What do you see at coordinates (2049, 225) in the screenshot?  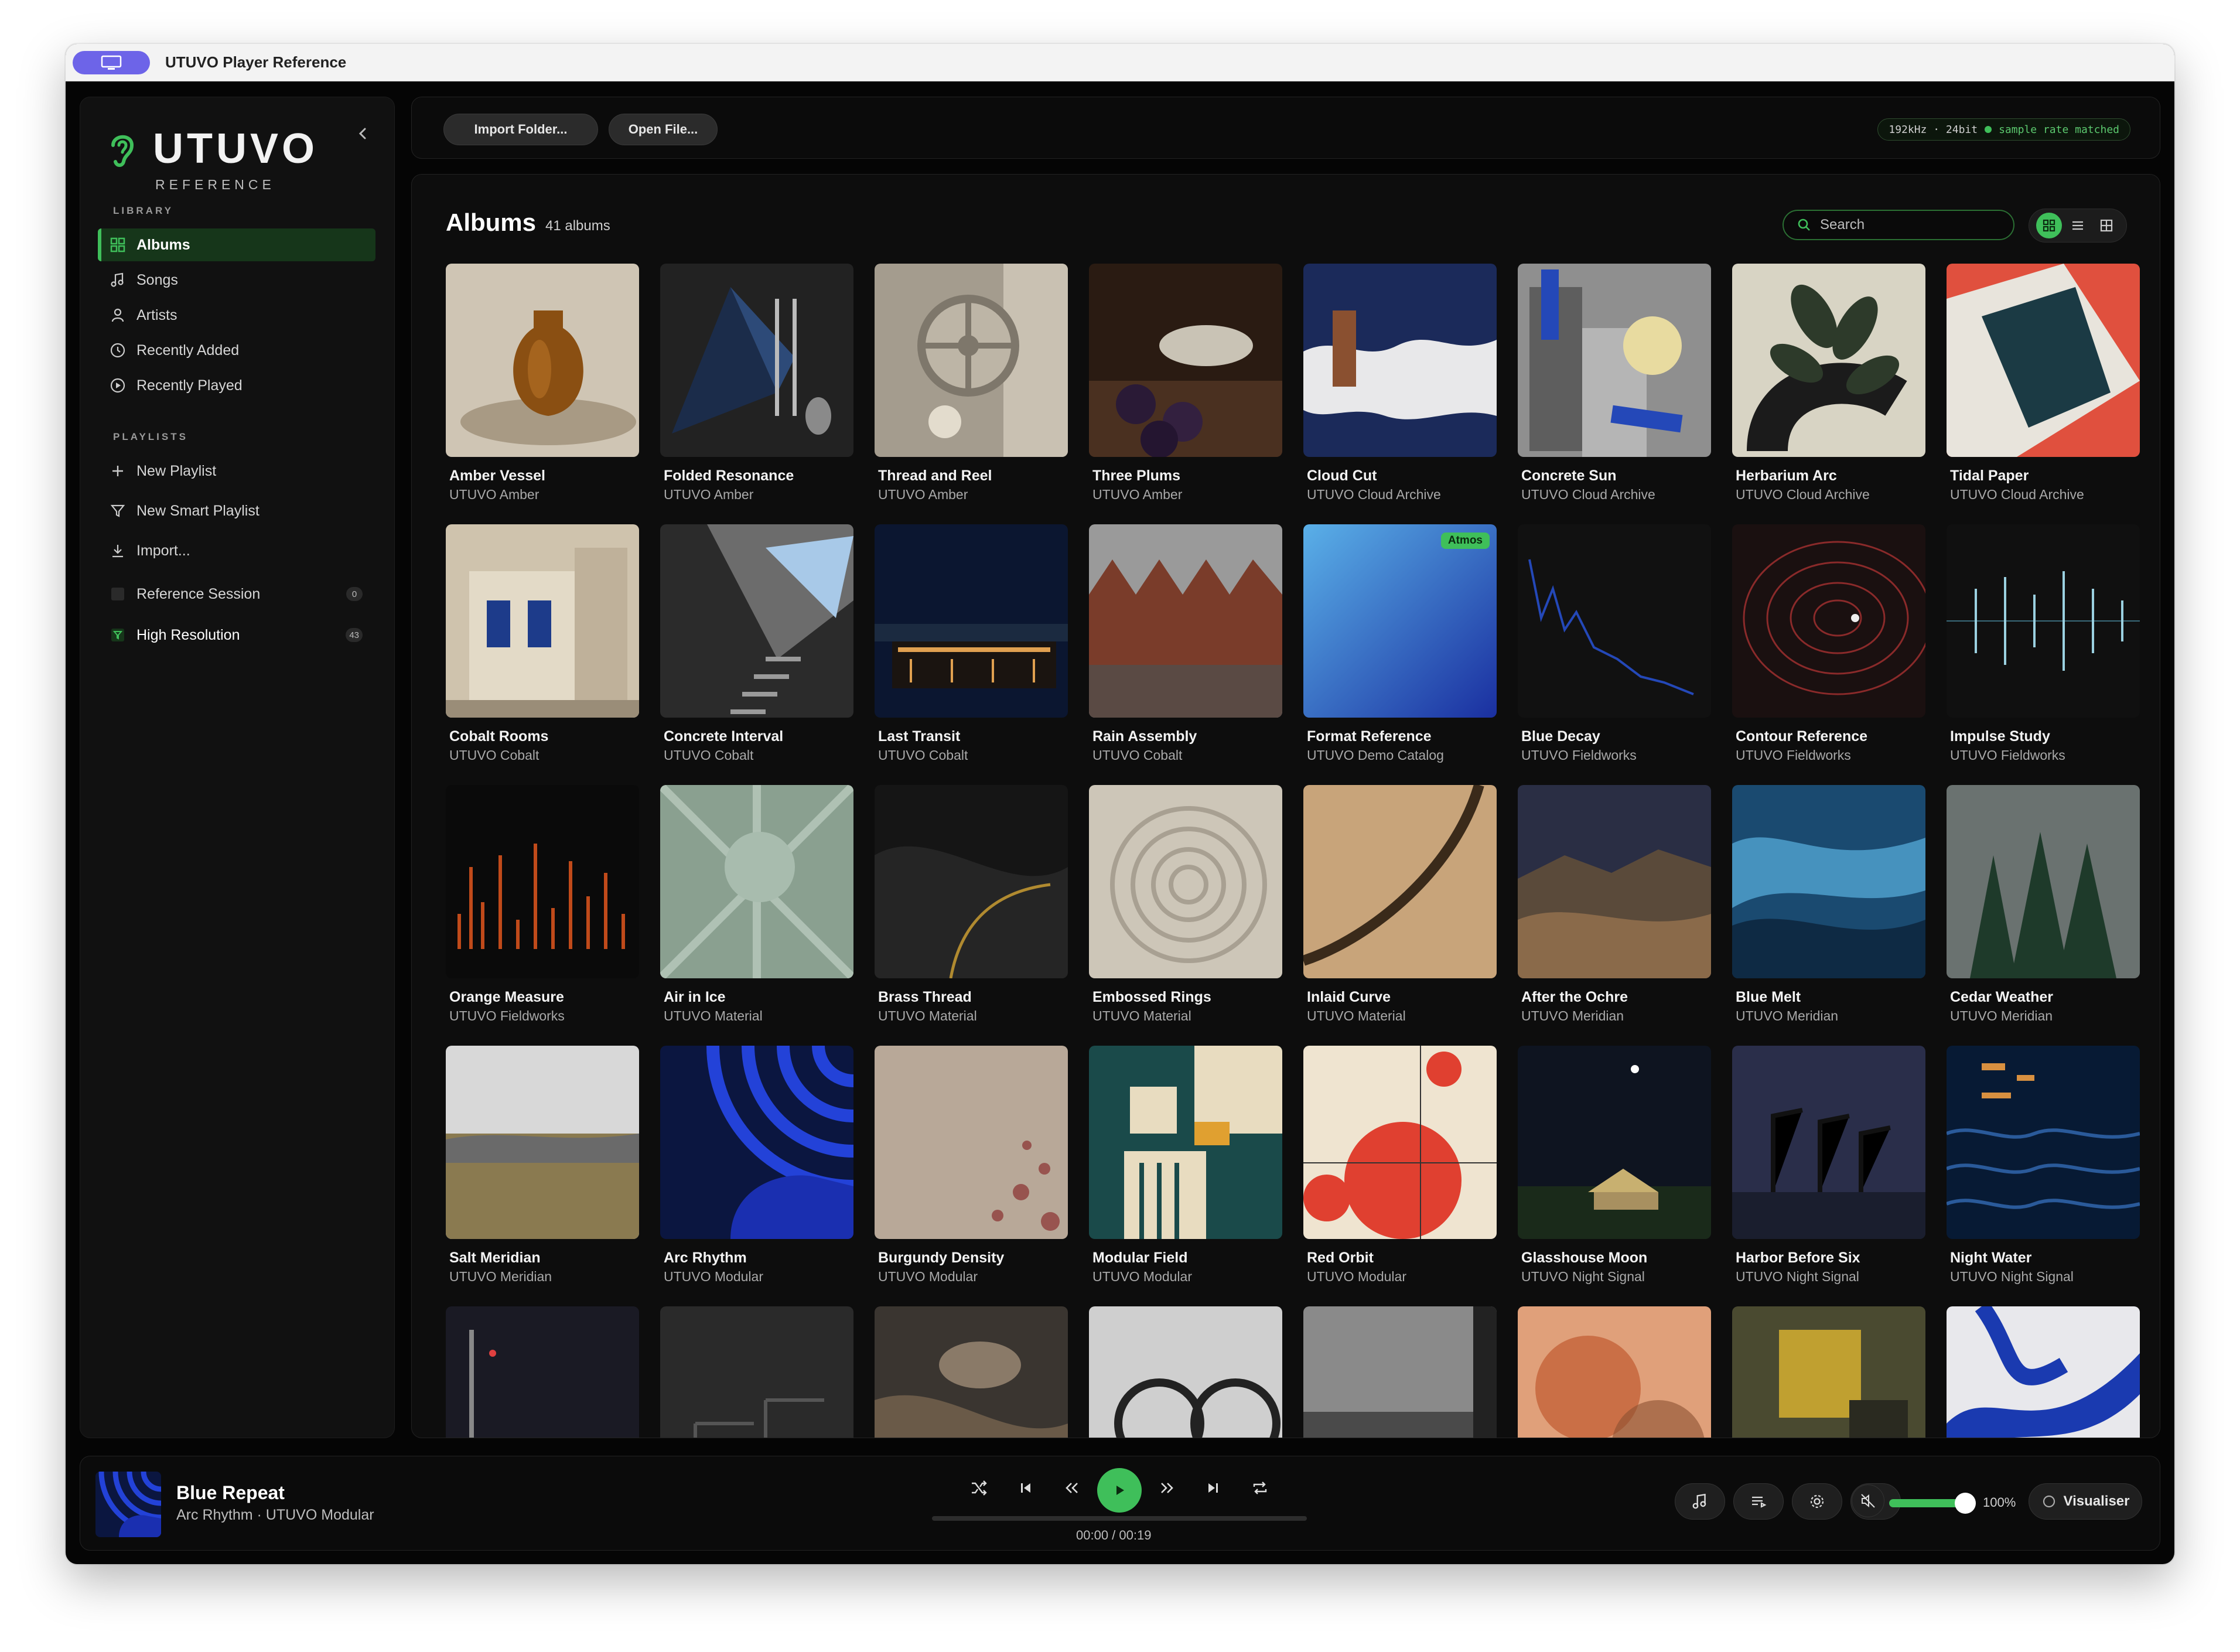 I see `grid-view-button` at bounding box center [2049, 225].